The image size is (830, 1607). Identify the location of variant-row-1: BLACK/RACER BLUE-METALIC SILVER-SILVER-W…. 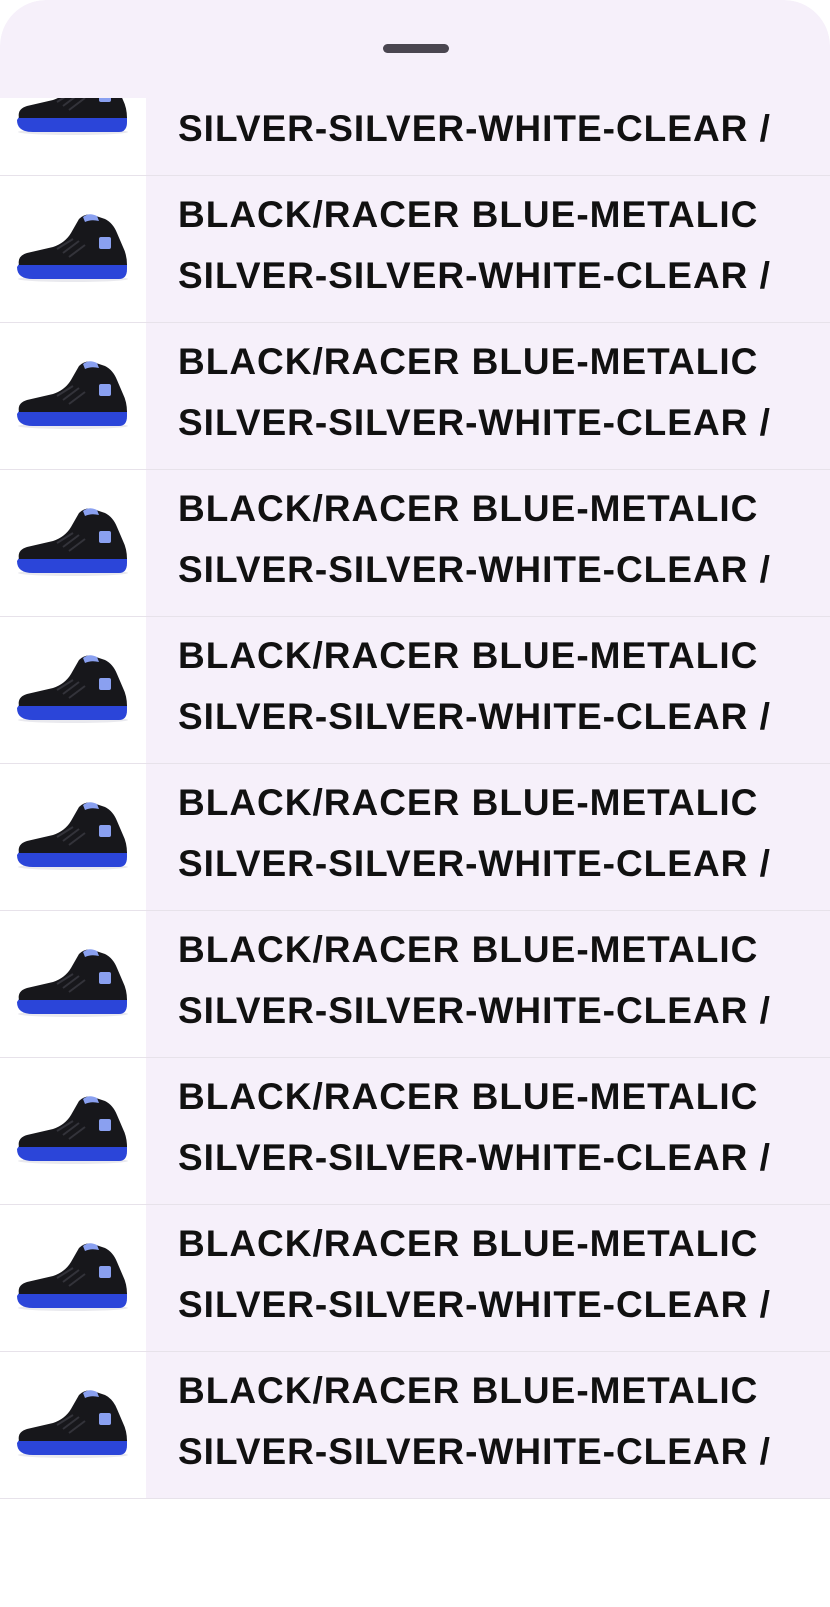
(415, 249).